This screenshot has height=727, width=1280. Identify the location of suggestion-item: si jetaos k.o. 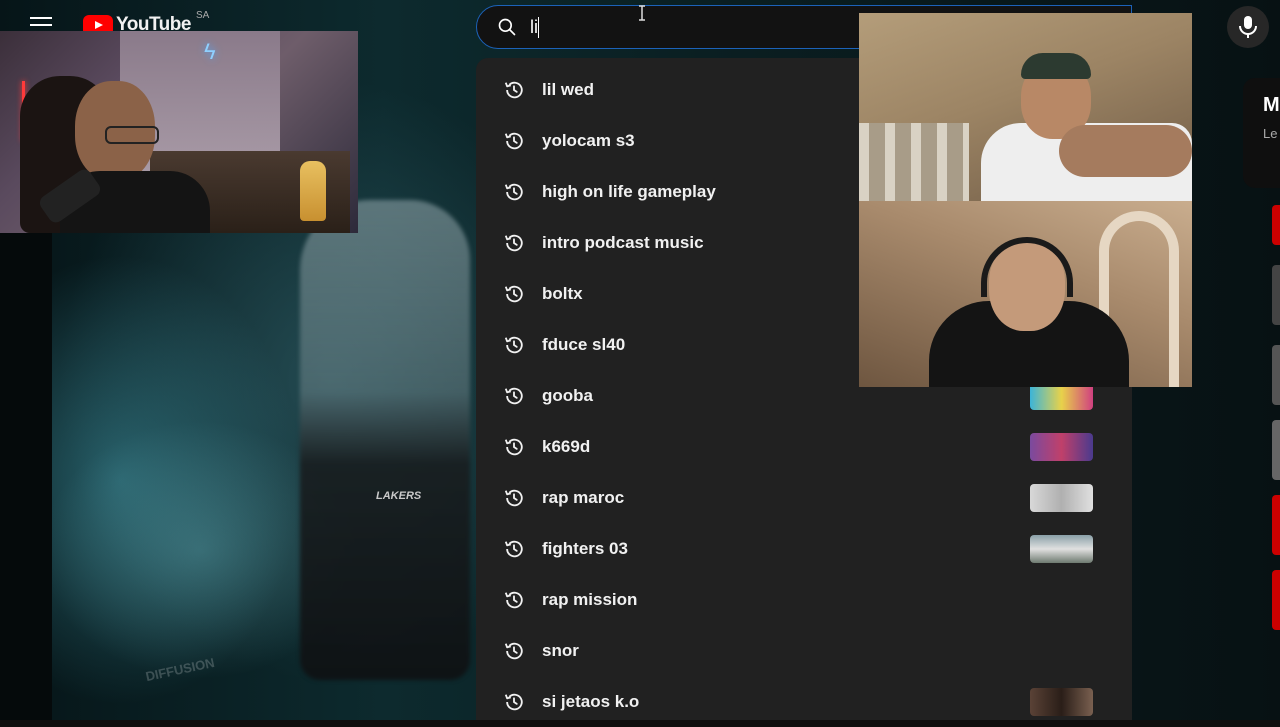
(804, 701).